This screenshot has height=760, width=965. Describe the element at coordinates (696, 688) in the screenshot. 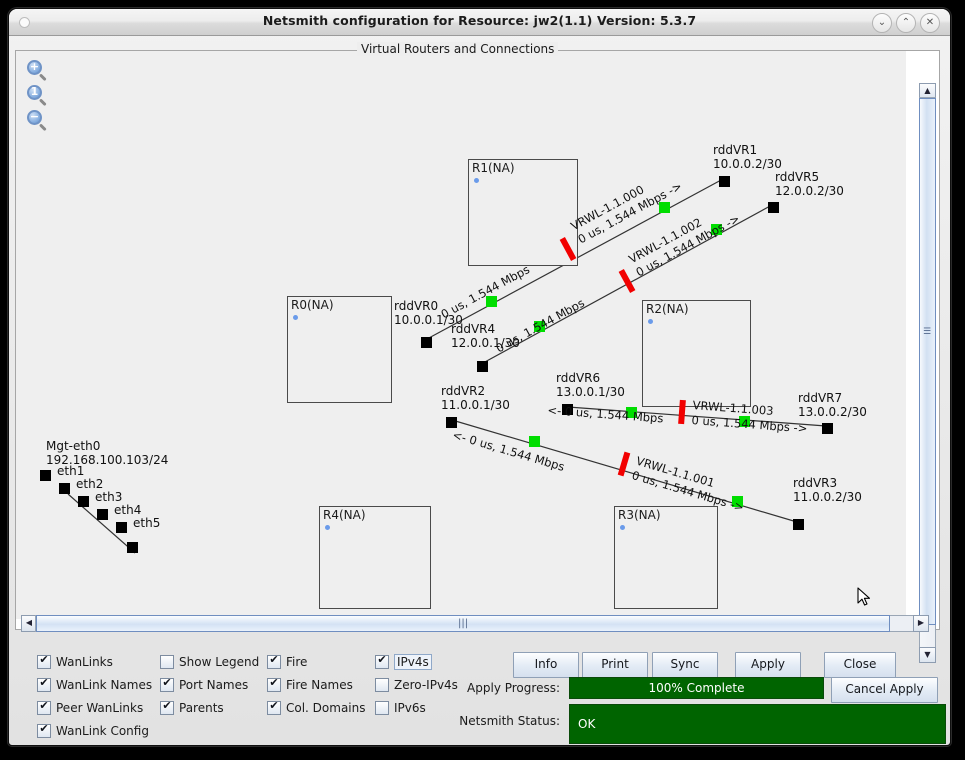

I see `apply-progress-bar: 100% Complete` at that location.